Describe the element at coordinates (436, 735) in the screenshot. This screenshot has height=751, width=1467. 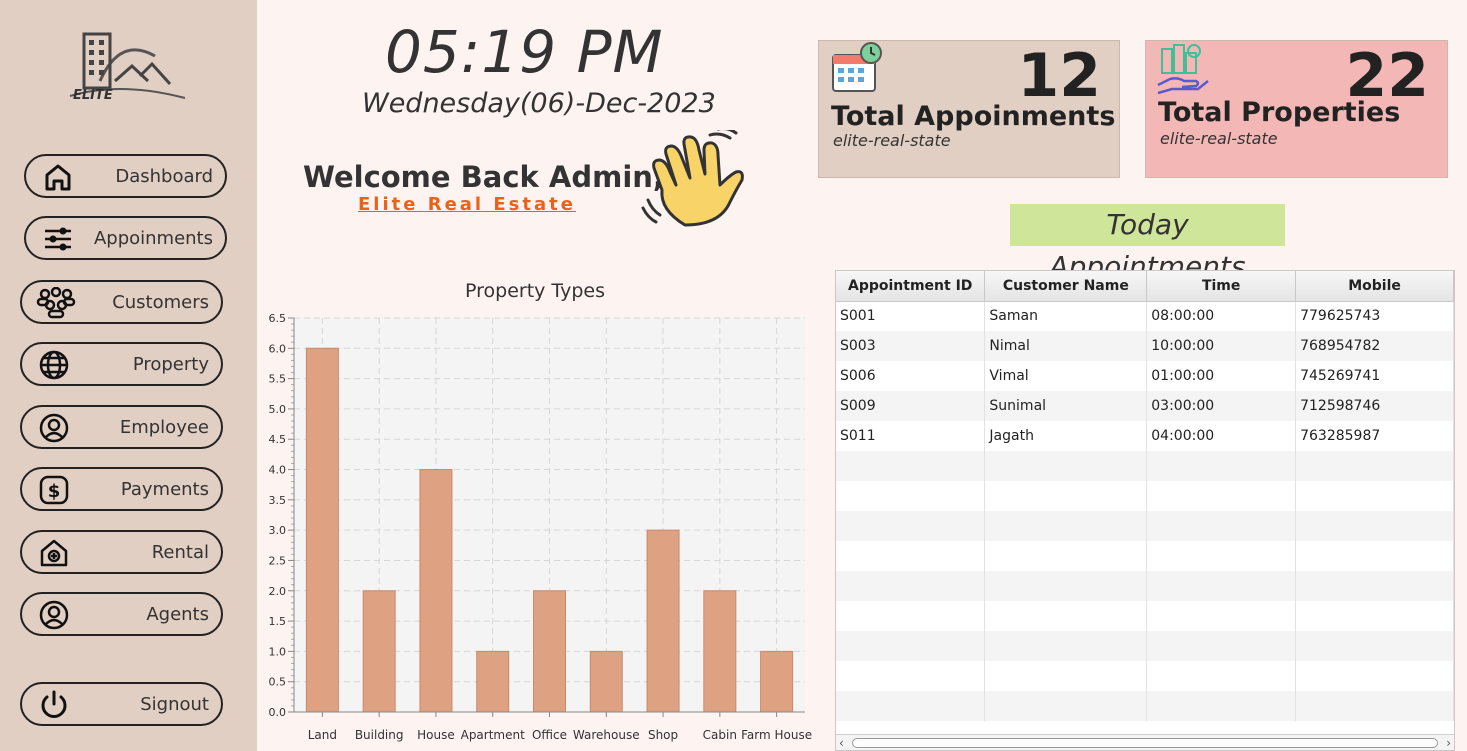
I see `x-tick-label: House` at that location.